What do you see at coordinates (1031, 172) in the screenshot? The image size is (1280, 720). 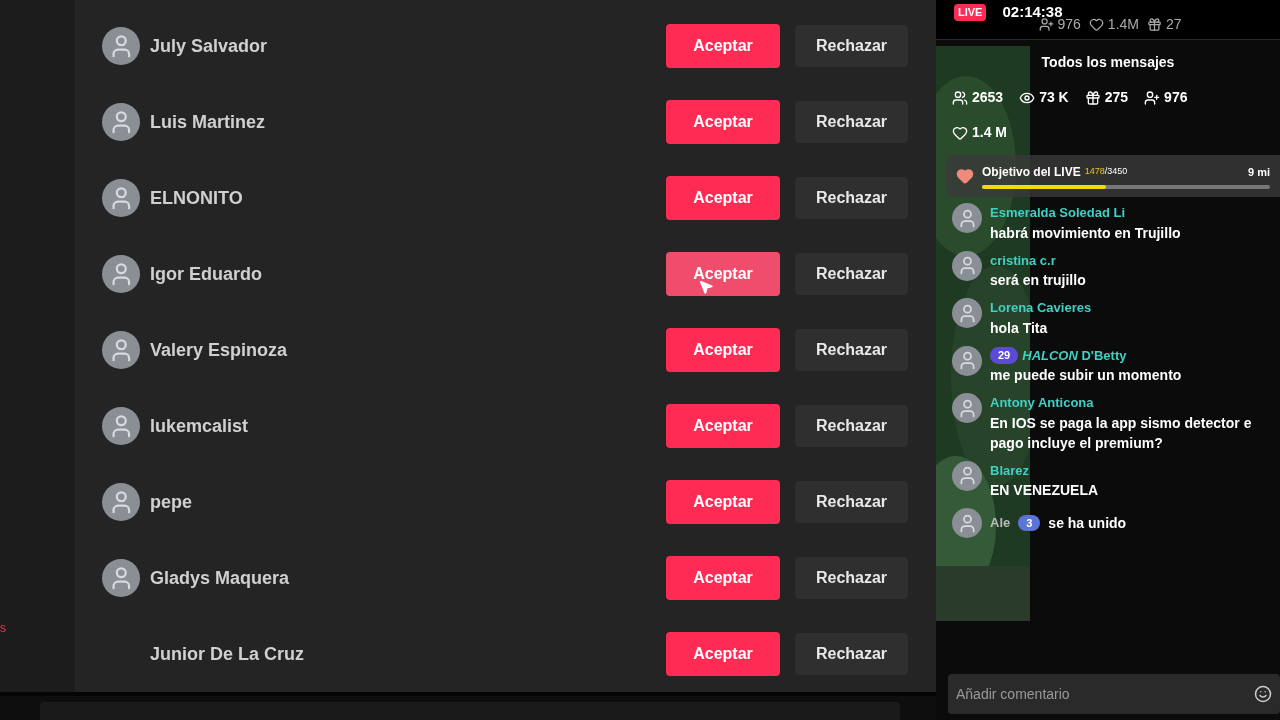 I see `goal-label: Objetivo del LIVE` at bounding box center [1031, 172].